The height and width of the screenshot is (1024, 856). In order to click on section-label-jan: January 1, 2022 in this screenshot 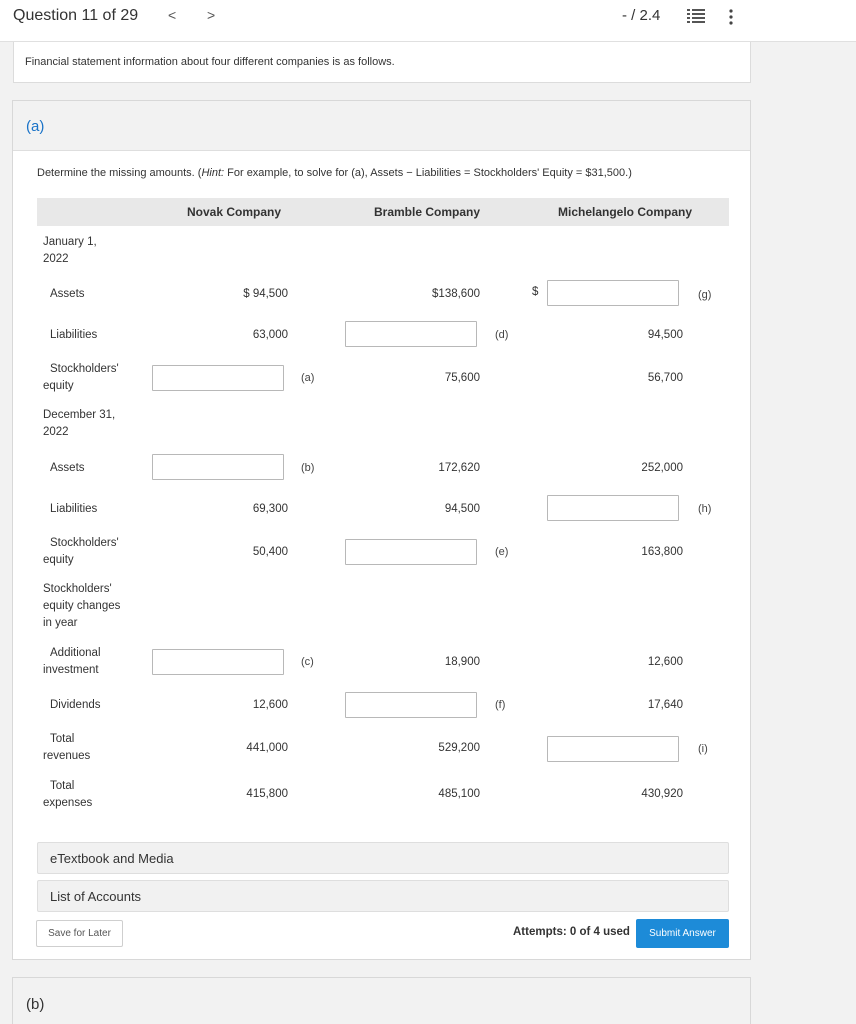, I will do `click(70, 250)`.